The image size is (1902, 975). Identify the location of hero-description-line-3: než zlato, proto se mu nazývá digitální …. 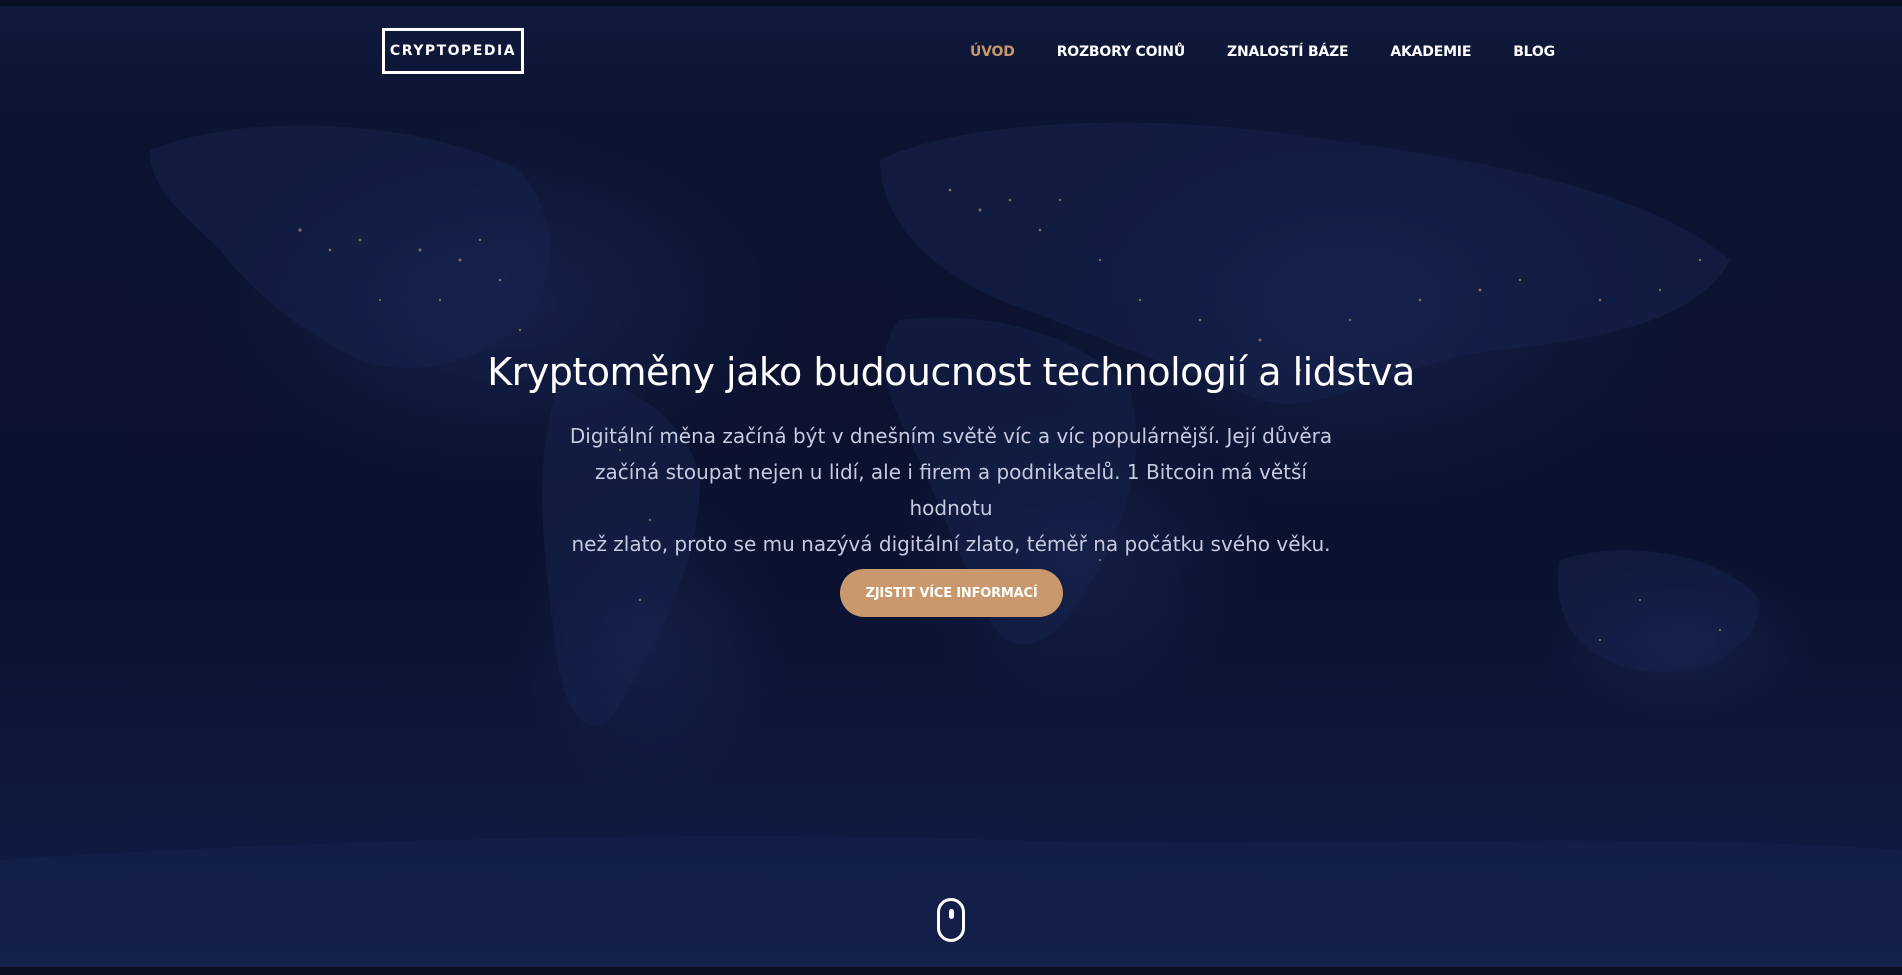
(951, 544).